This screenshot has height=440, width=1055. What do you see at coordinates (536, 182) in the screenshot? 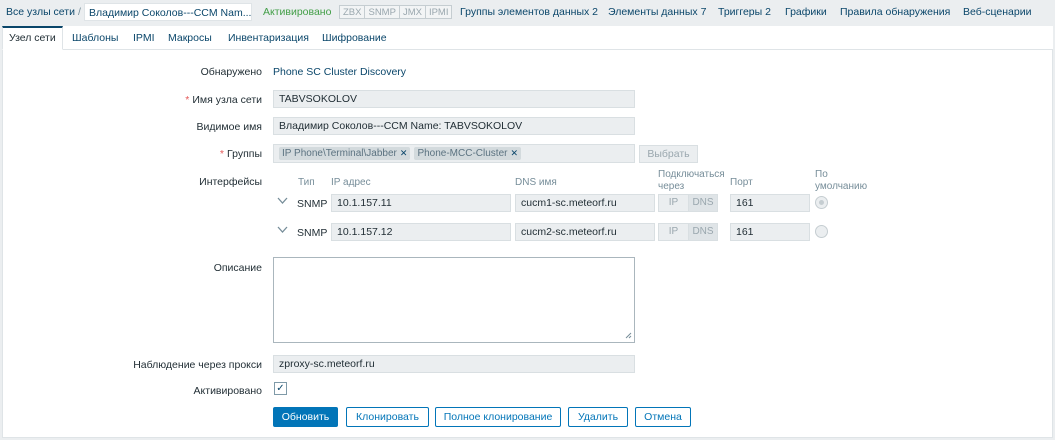
I see `interfaces-header-dns: DNS имя` at bounding box center [536, 182].